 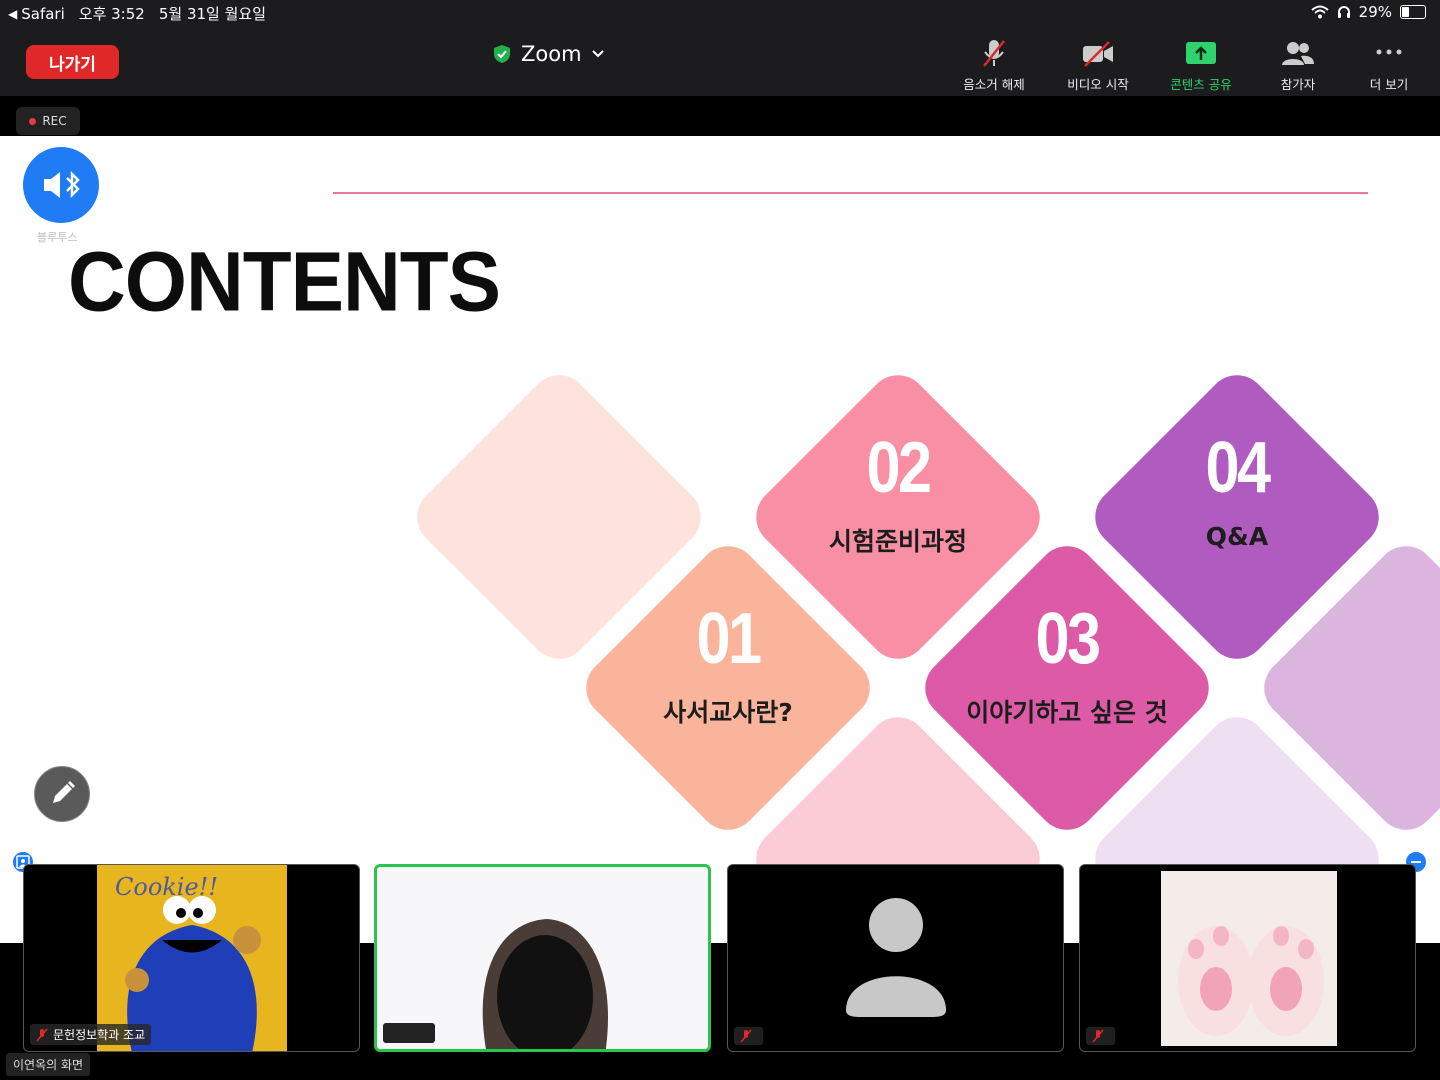 What do you see at coordinates (48, 121) in the screenshot?
I see `recording-badge: REC` at bounding box center [48, 121].